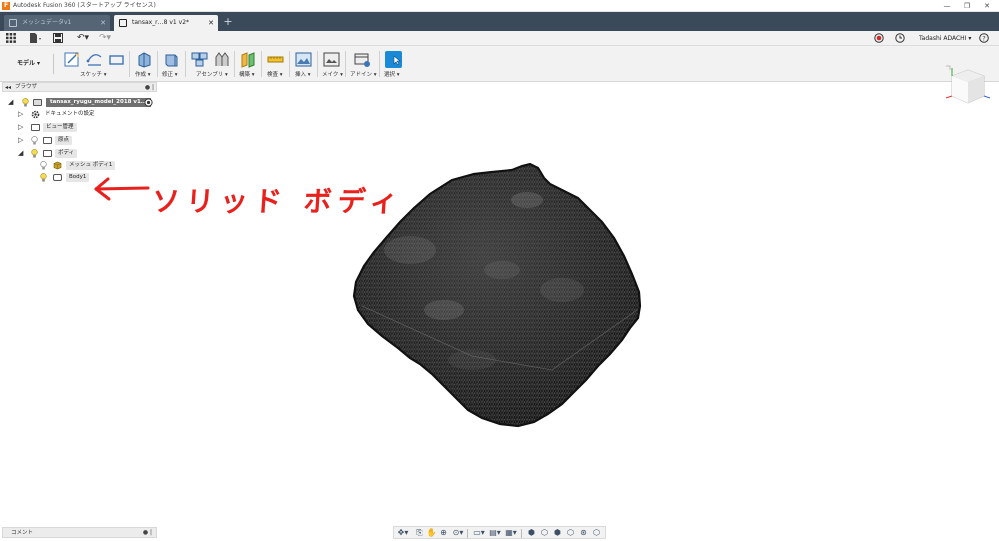 The height and width of the screenshot is (541, 999). Describe the element at coordinates (987, 6) in the screenshot. I see `close-window-button: ✕` at that location.